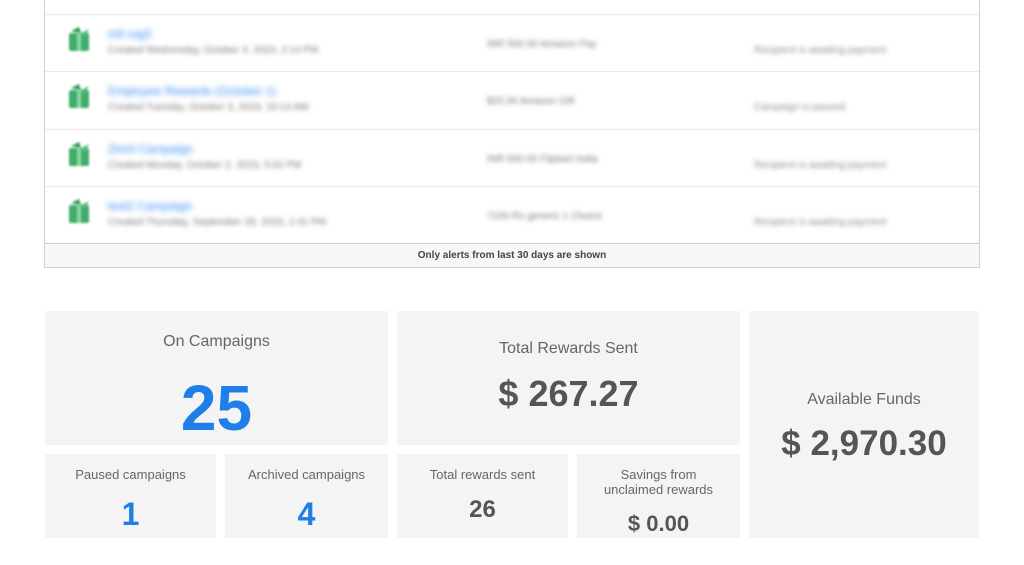  Describe the element at coordinates (482, 509) in the screenshot. I see `rewards-sent-count-value: 26` at that location.